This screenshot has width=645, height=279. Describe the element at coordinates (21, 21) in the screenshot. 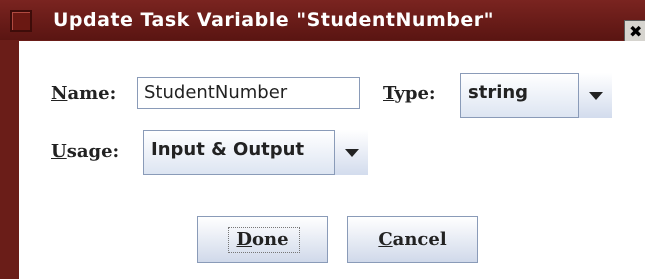

I see `window-menu-icon` at that location.